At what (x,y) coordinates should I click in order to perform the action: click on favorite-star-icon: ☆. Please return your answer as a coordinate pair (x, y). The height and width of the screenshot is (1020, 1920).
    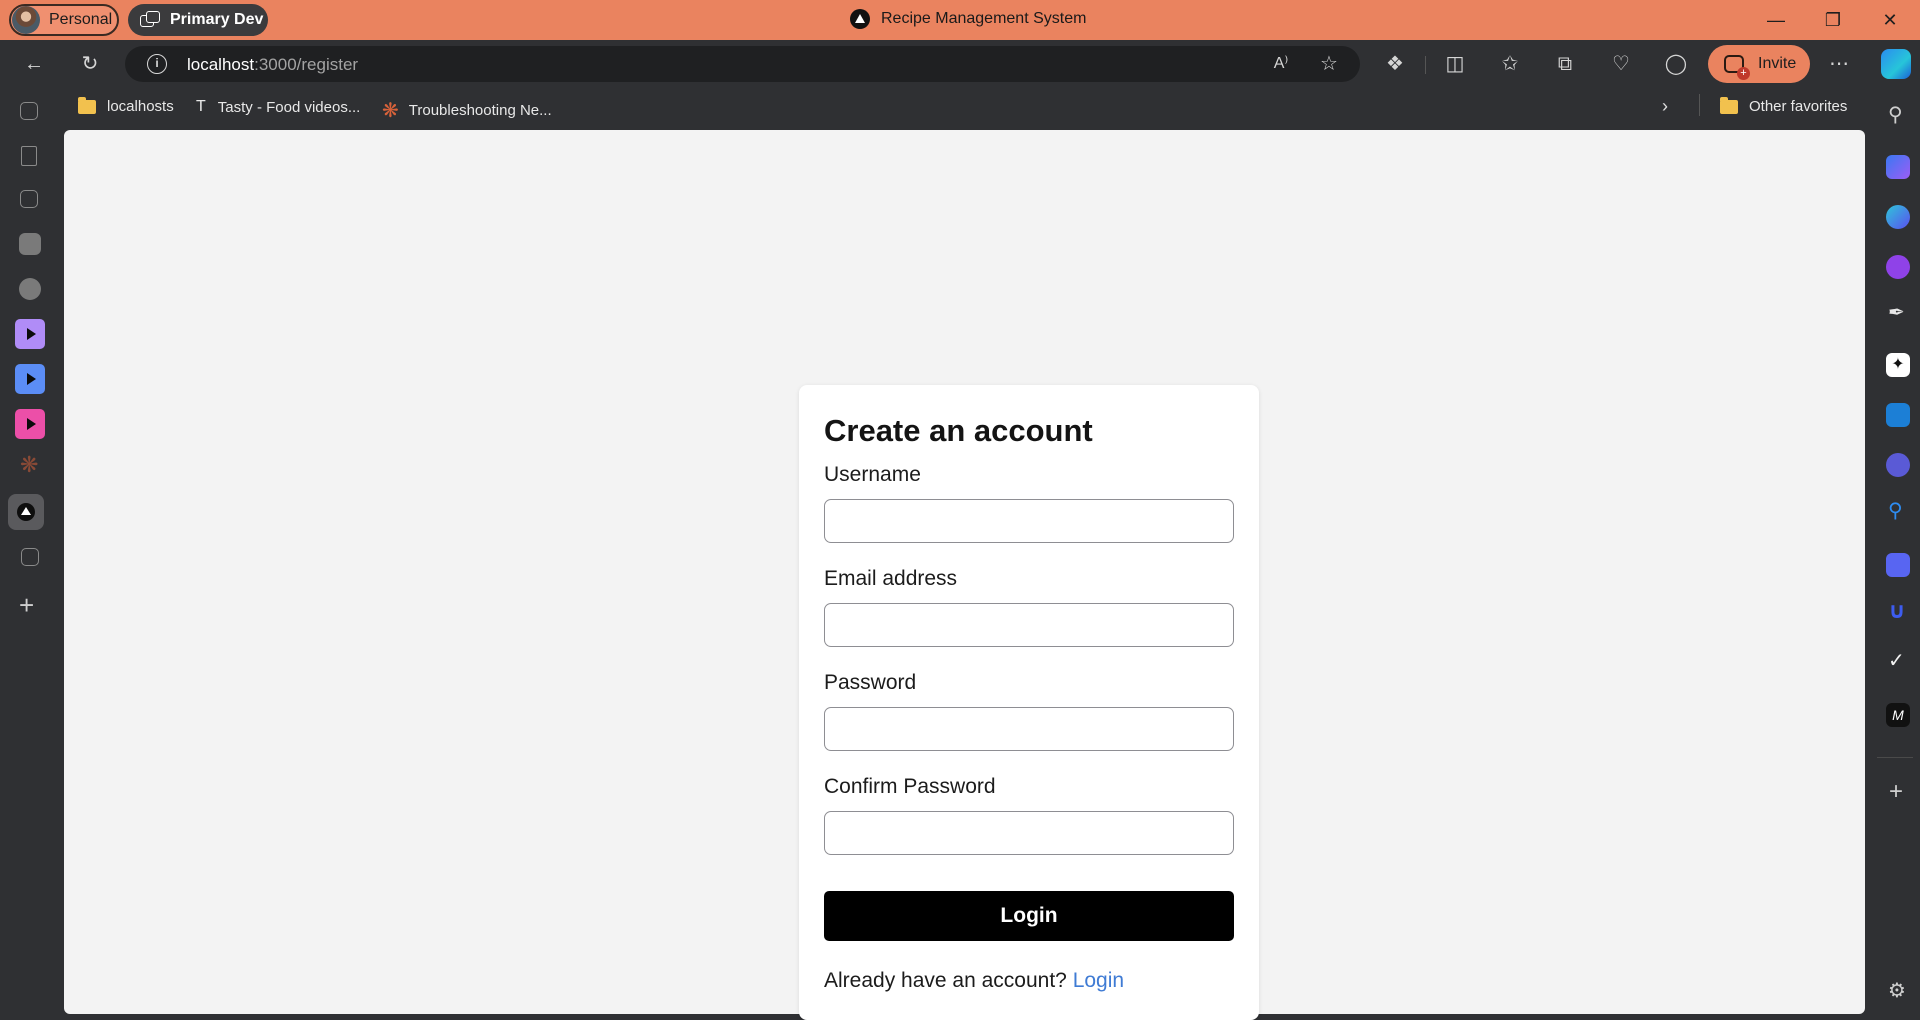
    Looking at the image, I should click on (1329, 64).